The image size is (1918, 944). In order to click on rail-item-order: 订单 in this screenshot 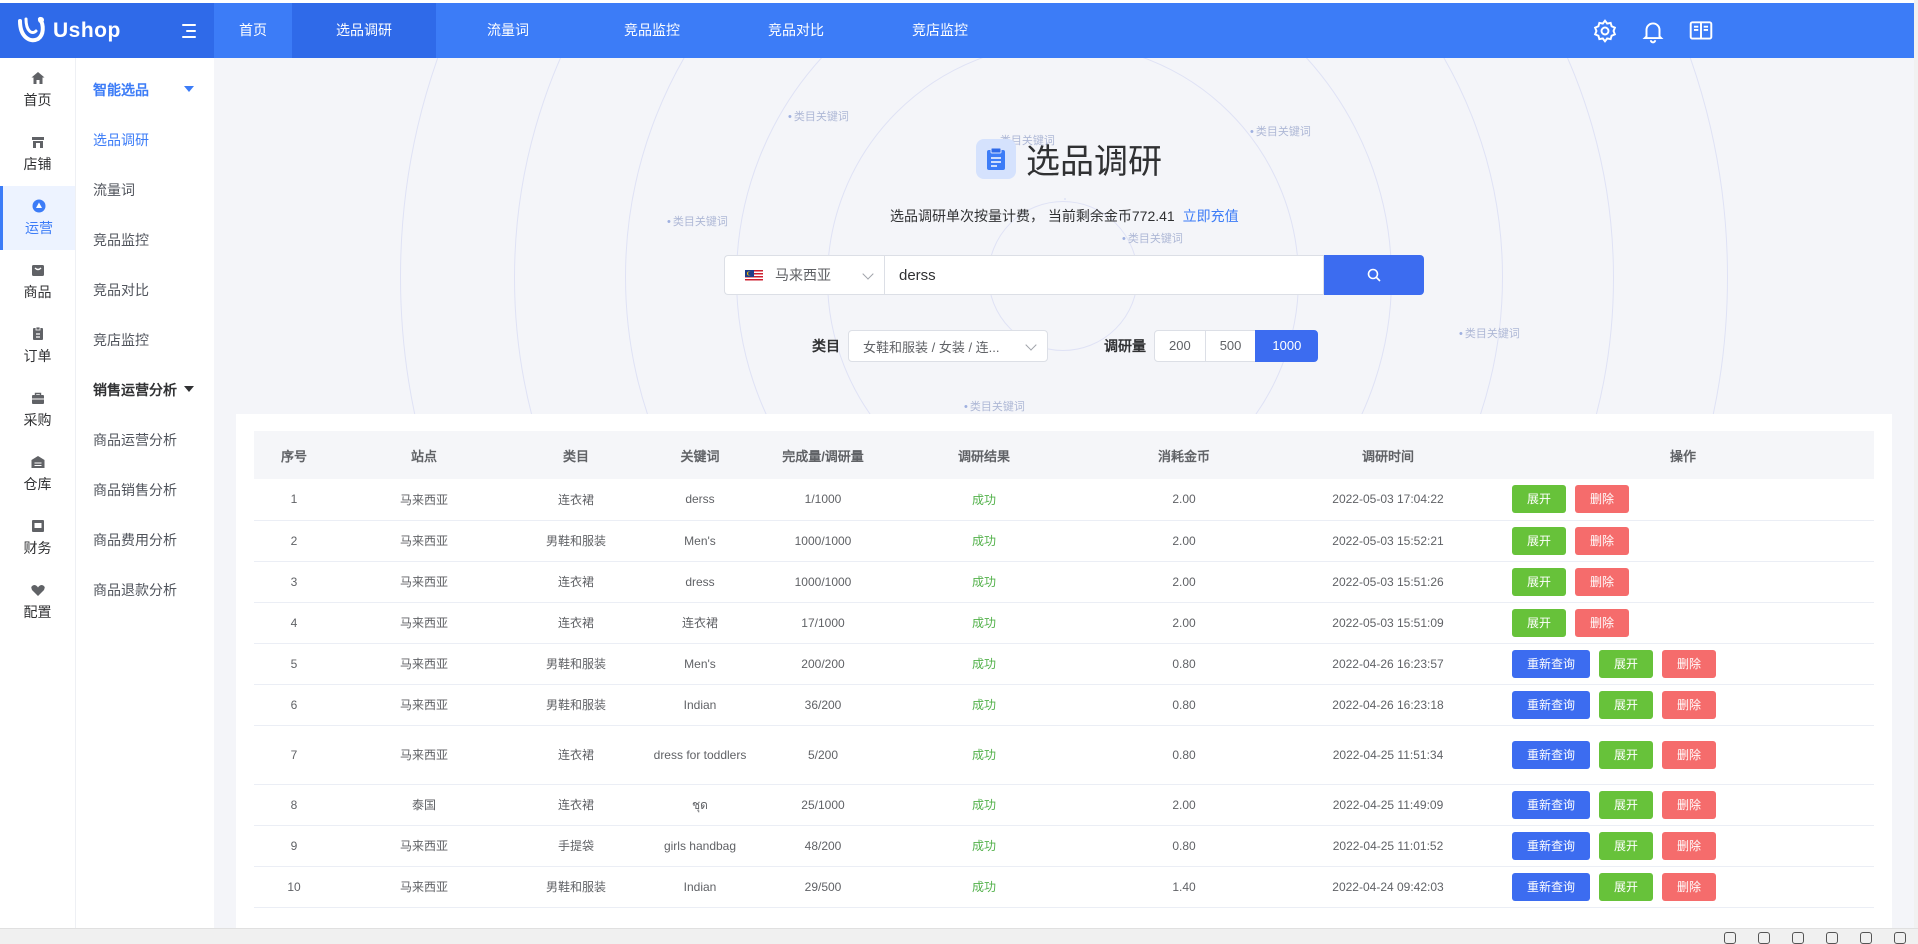, I will do `click(37, 346)`.